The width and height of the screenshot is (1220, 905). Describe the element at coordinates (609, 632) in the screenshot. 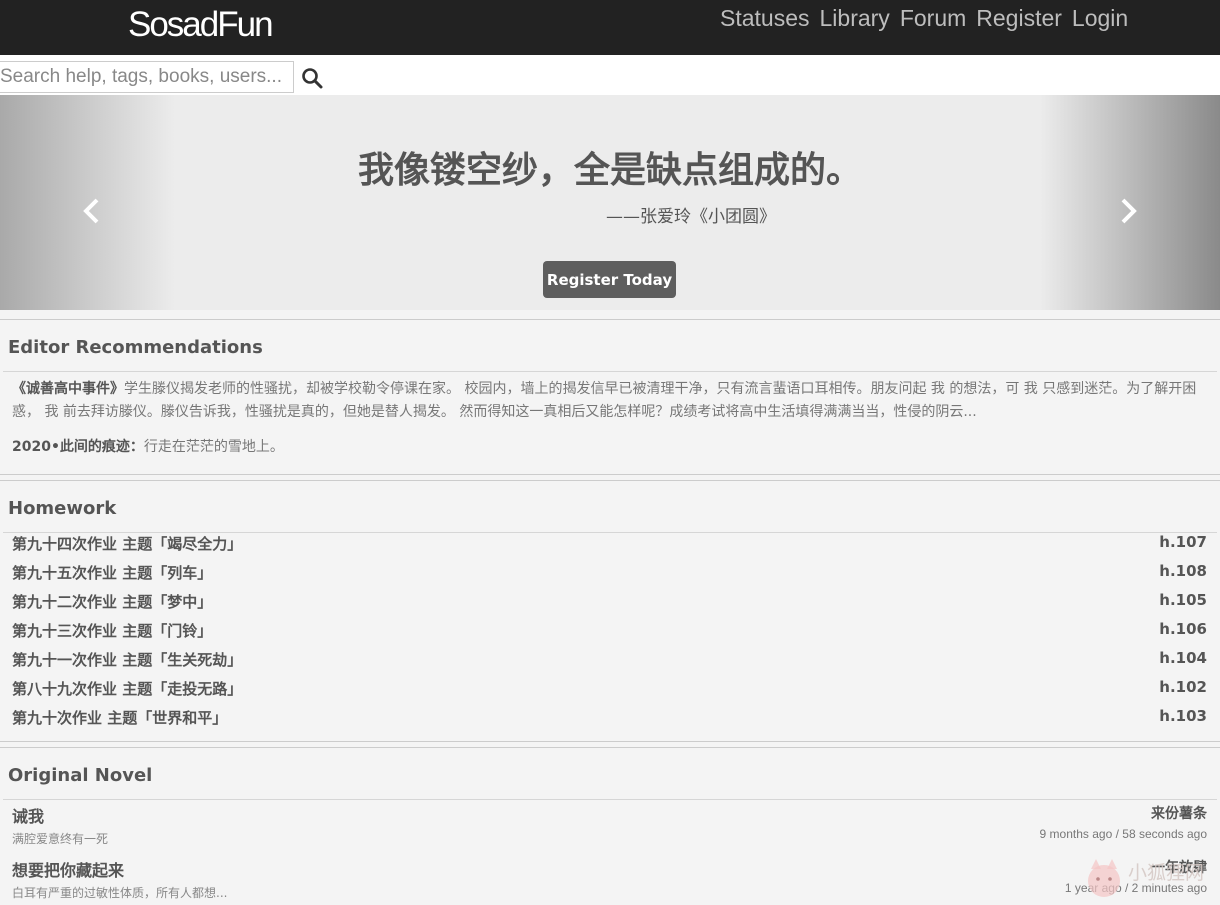

I see `homework-row: 第九十三次作业 主题「门铃」 h.106` at that location.